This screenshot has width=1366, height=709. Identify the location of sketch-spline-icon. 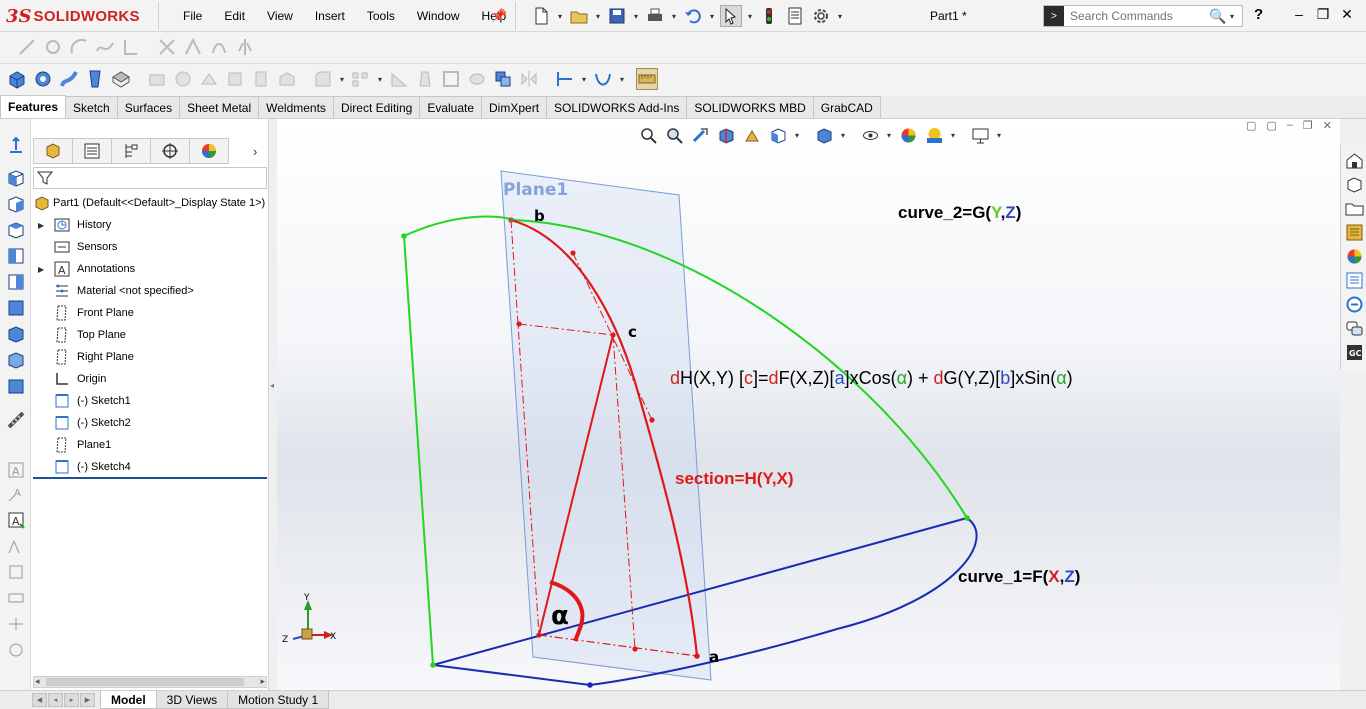
(105, 47).